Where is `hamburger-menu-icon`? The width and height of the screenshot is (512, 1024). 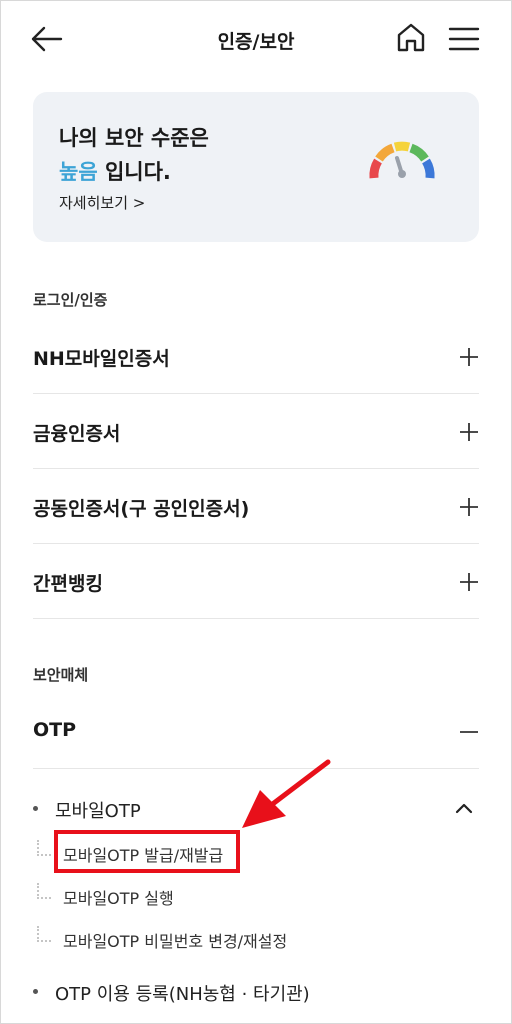
hamburger-menu-icon is located at coordinates (464, 39).